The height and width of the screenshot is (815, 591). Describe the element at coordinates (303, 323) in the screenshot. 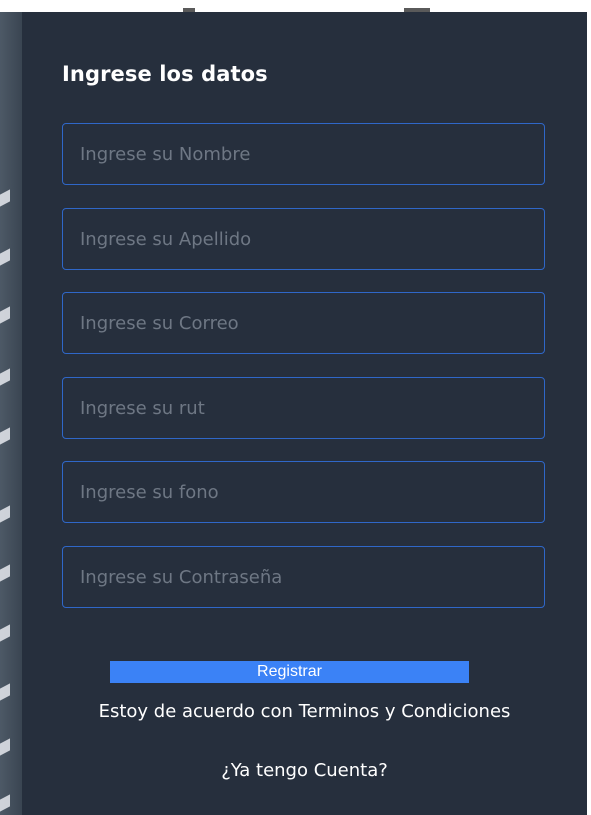

I see `email-field` at that location.